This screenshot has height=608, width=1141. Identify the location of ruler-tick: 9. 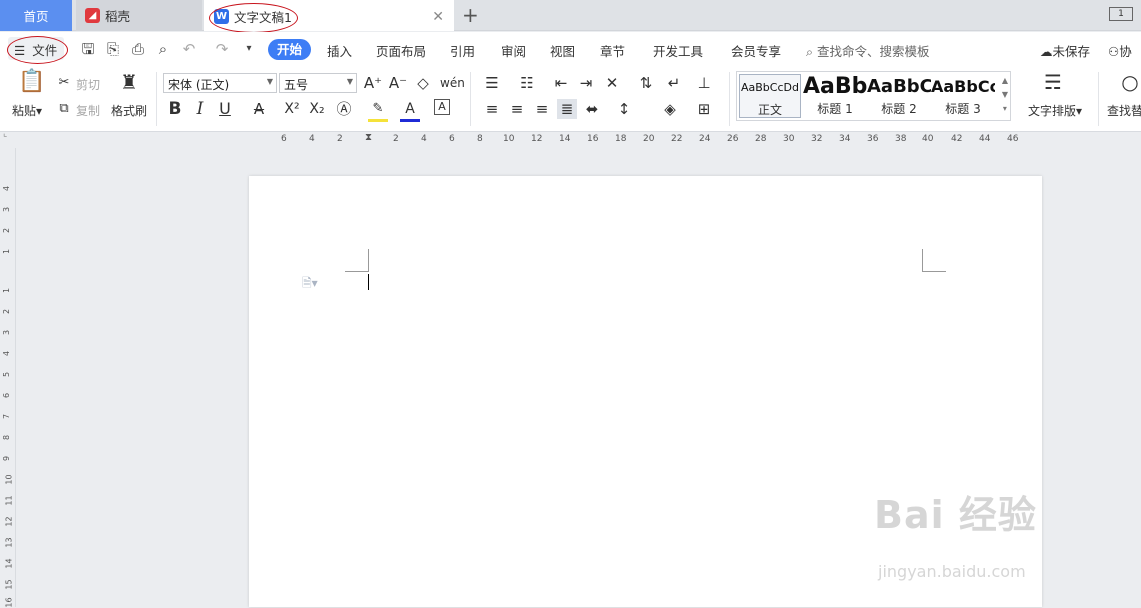
(7, 458).